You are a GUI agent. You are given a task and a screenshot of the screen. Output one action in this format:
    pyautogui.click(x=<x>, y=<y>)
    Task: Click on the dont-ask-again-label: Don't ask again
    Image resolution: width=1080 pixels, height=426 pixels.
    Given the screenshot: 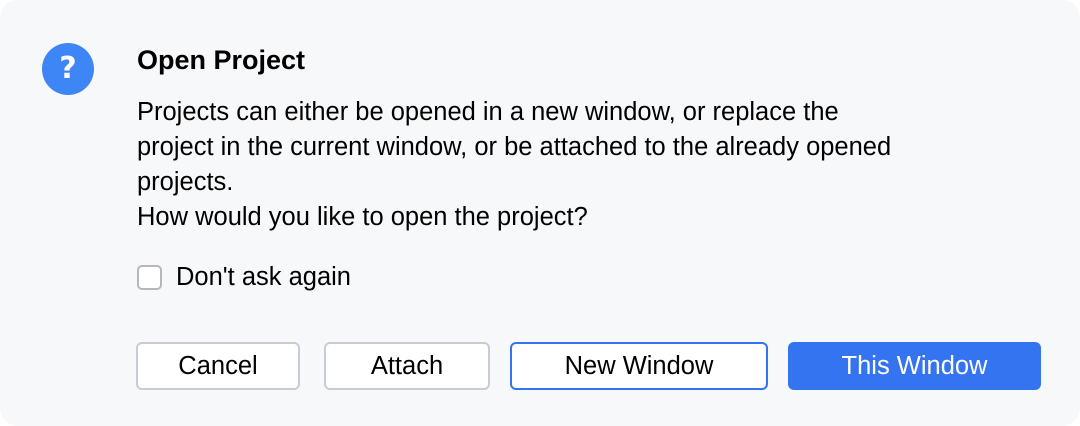 What is the action you would take?
    pyautogui.click(x=263, y=277)
    